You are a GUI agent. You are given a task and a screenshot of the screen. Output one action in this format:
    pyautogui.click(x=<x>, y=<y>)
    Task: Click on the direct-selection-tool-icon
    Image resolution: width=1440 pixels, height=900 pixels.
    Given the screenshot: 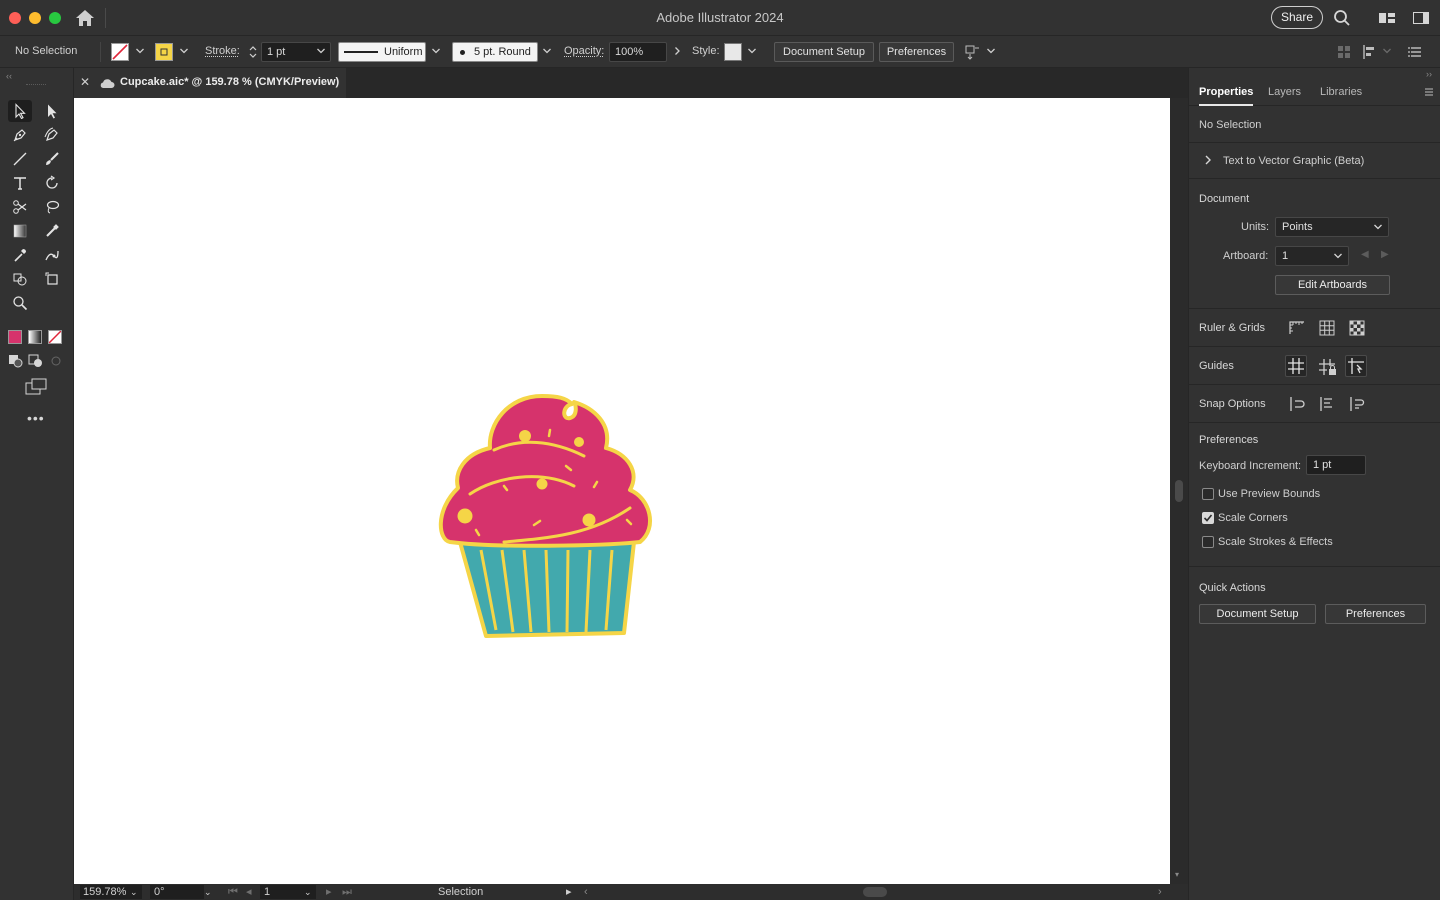 What is the action you would take?
    pyautogui.click(x=52, y=111)
    